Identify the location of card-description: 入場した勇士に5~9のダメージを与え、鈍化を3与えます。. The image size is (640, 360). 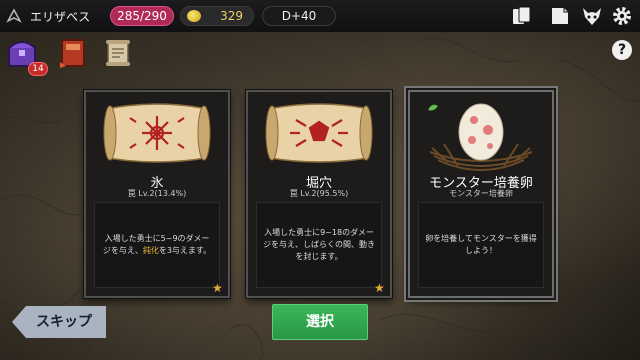
(157, 245).